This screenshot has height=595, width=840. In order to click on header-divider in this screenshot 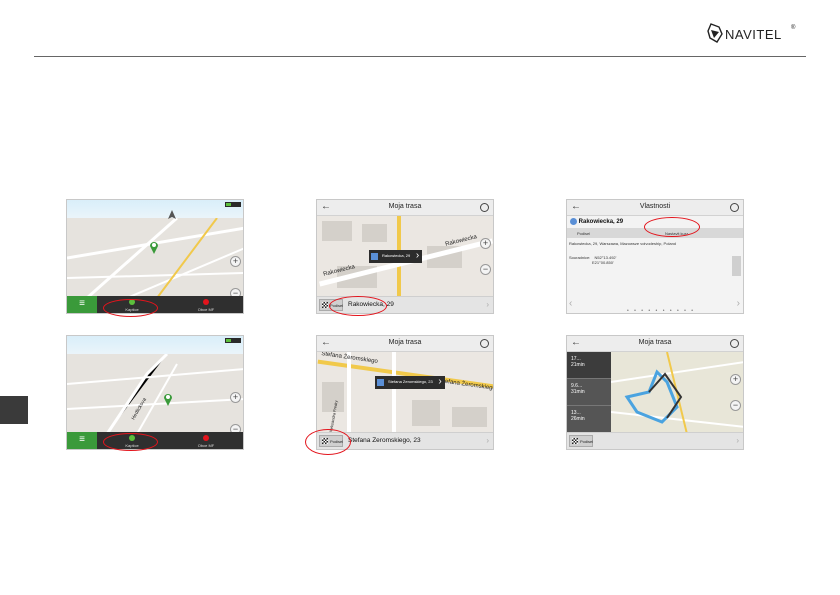, I will do `click(420, 56)`.